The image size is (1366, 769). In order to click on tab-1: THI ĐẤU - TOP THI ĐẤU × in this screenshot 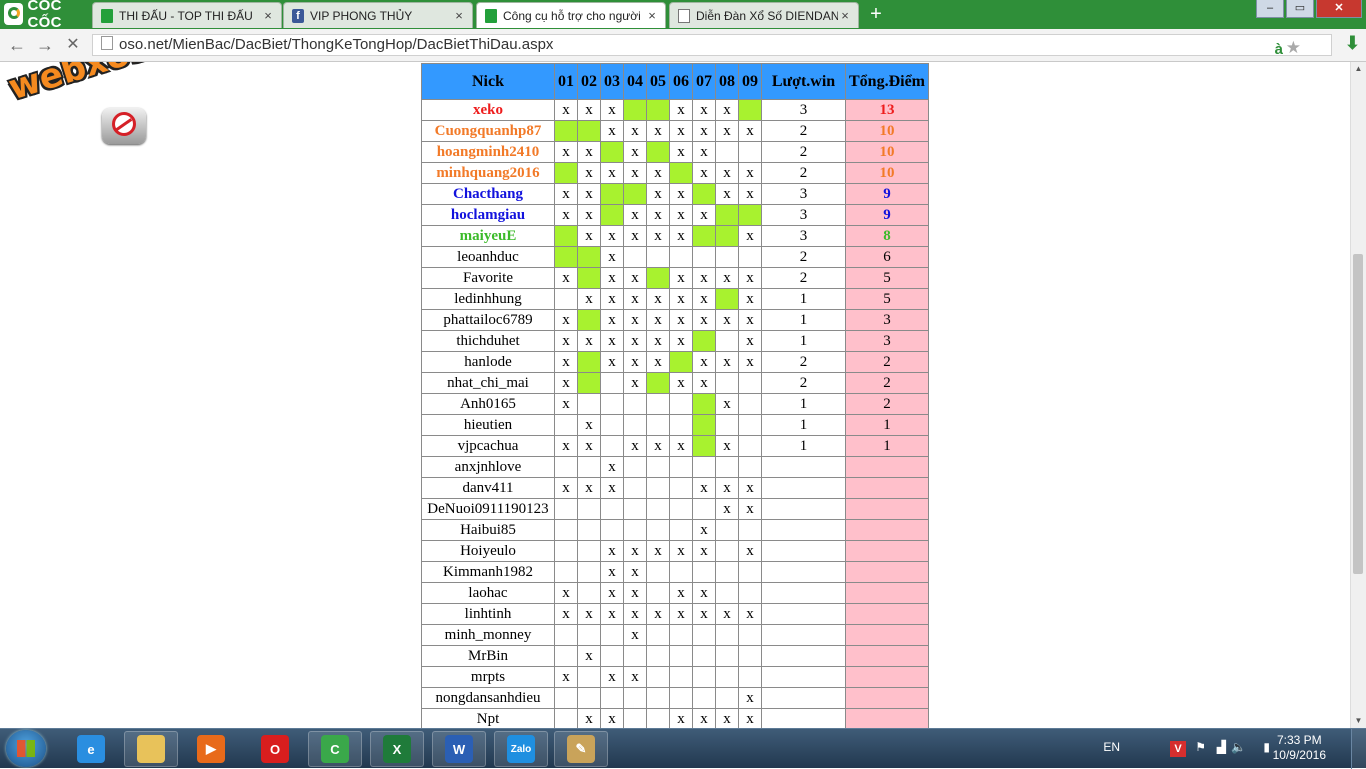, I will do `click(187, 15)`.